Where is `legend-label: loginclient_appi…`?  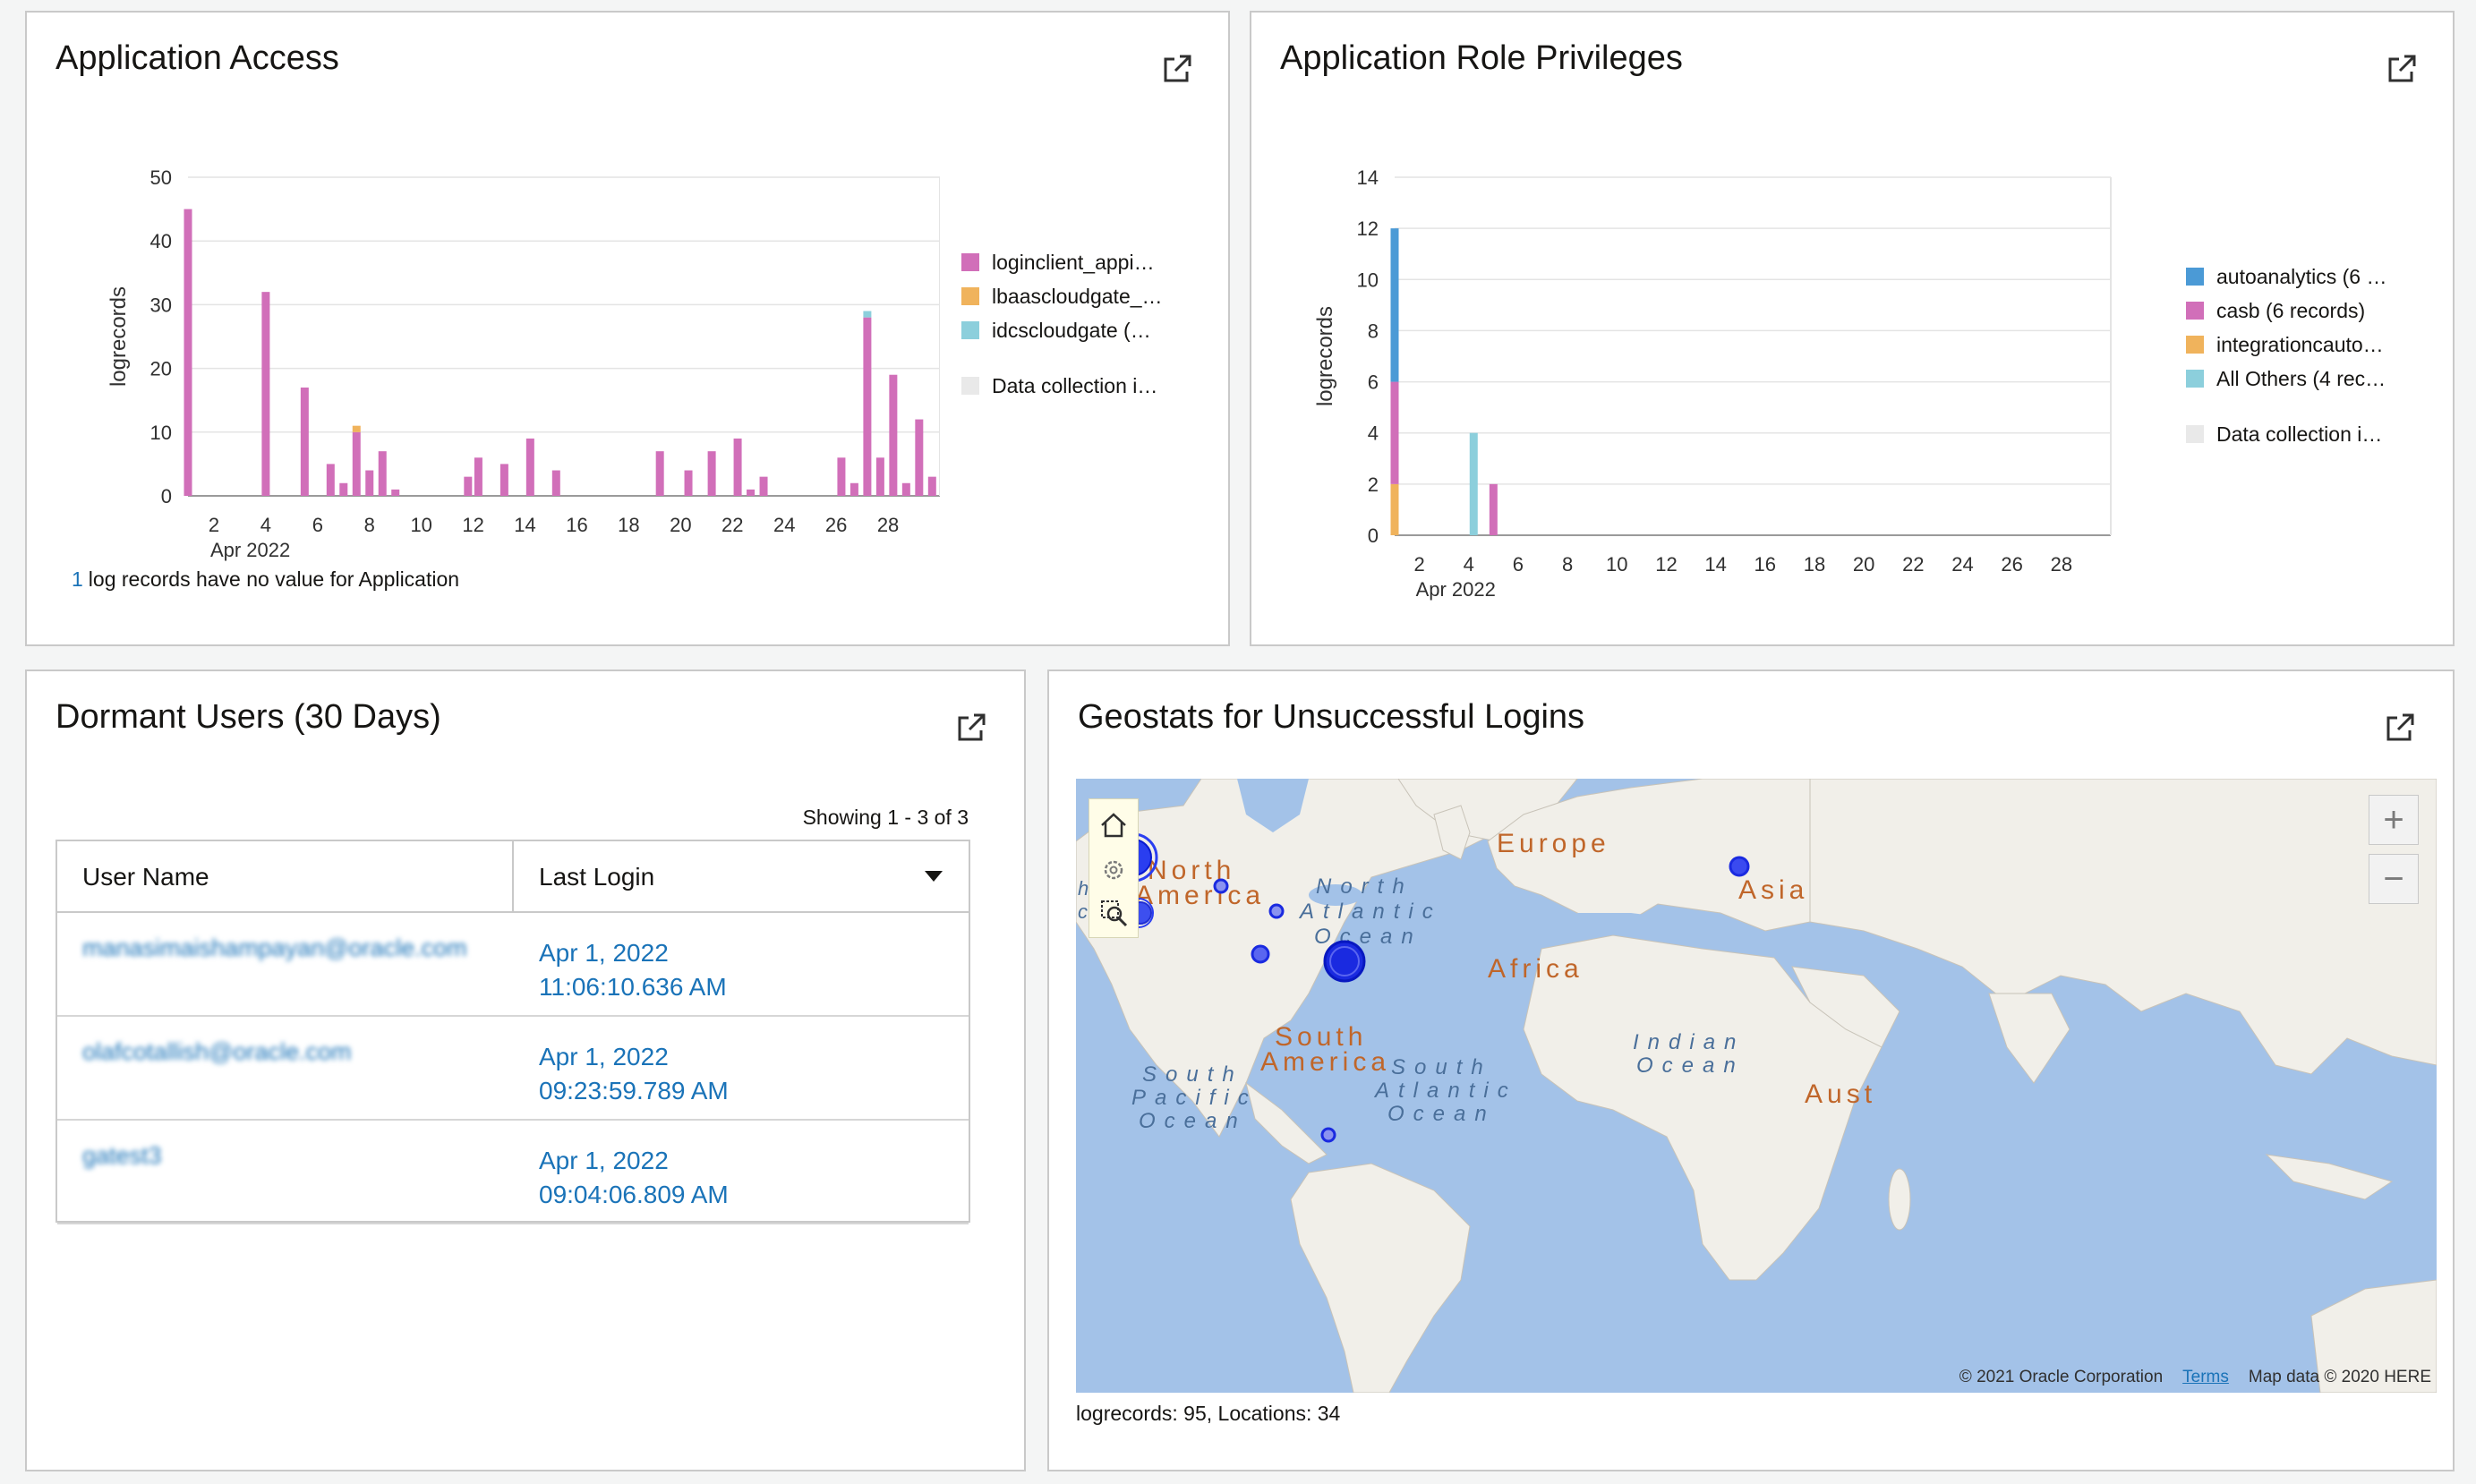 legend-label: loginclient_appi… is located at coordinates (1073, 262).